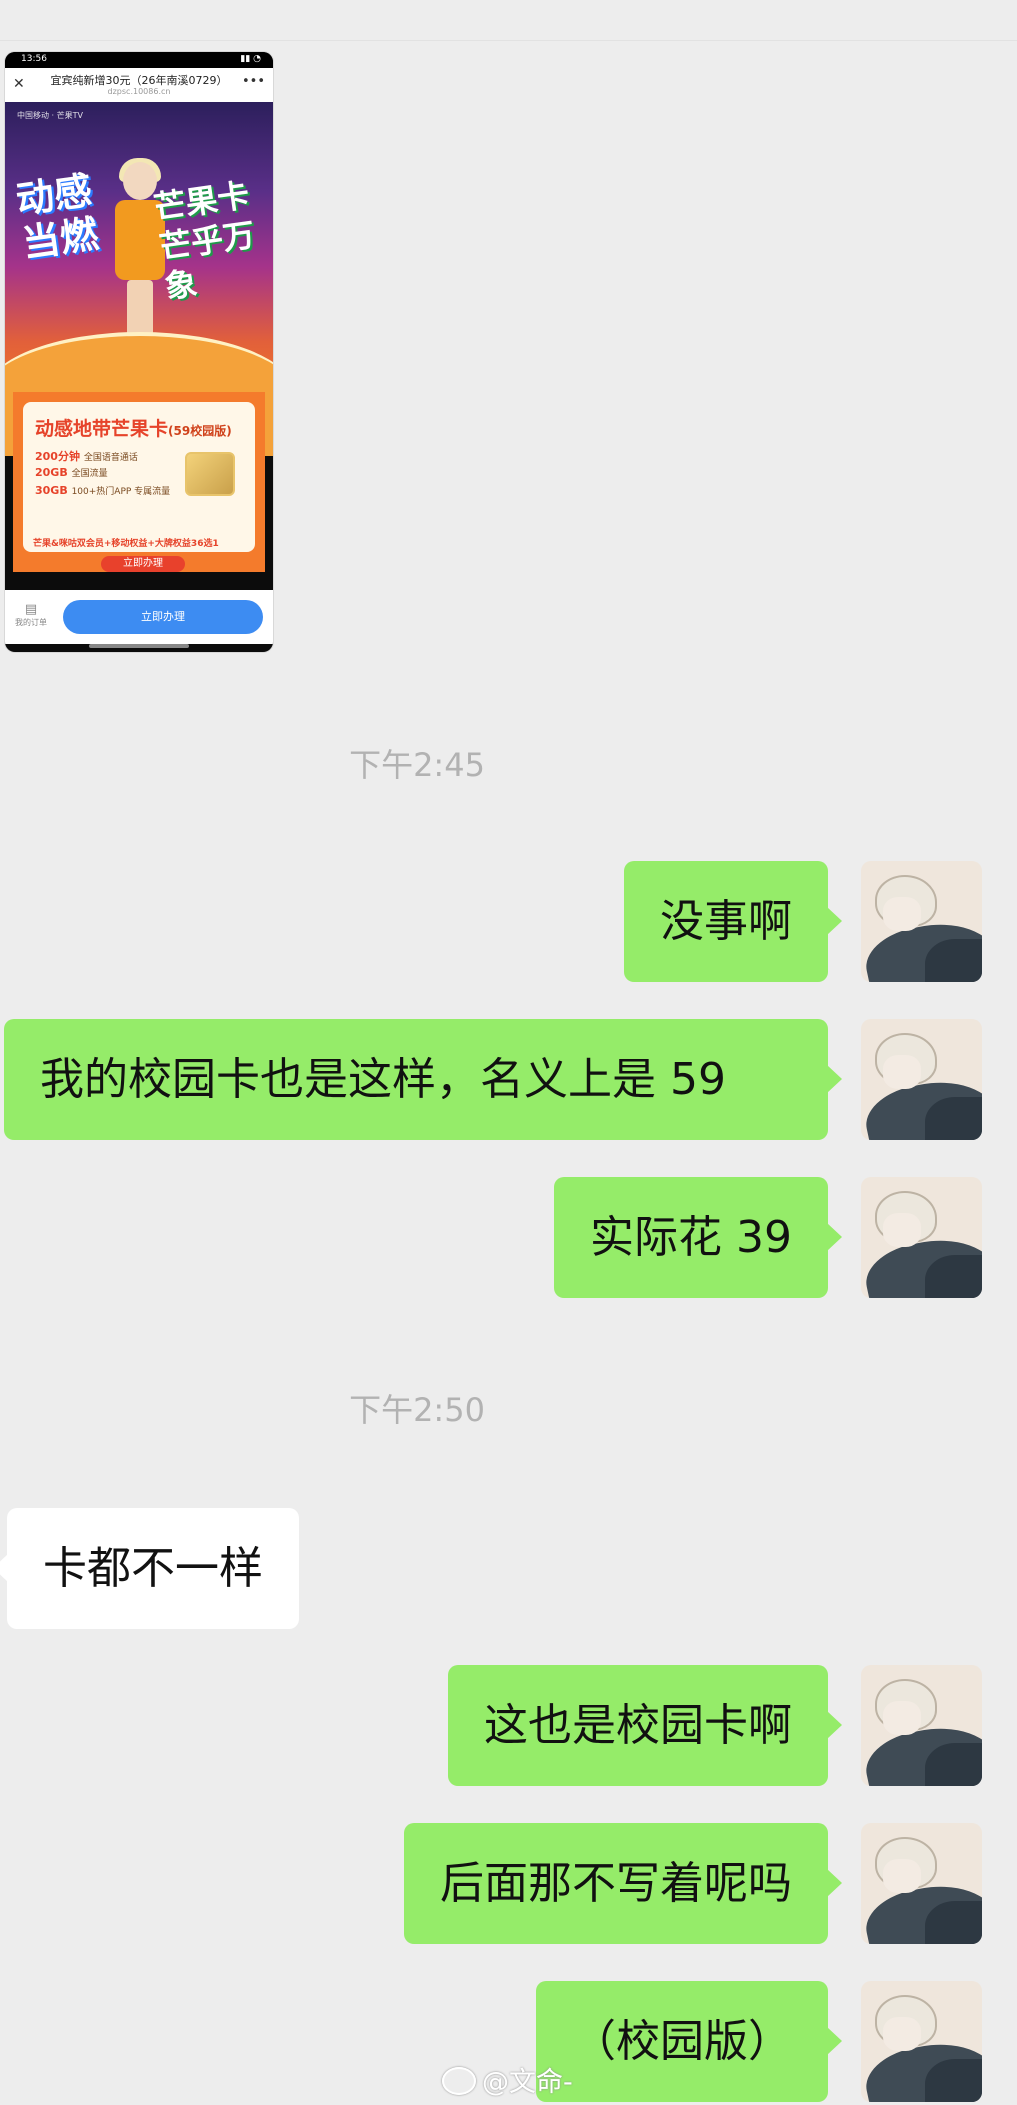 The width and height of the screenshot is (1017, 2105). I want to click on feature-data: 20GB 全国流量, so click(71, 472).